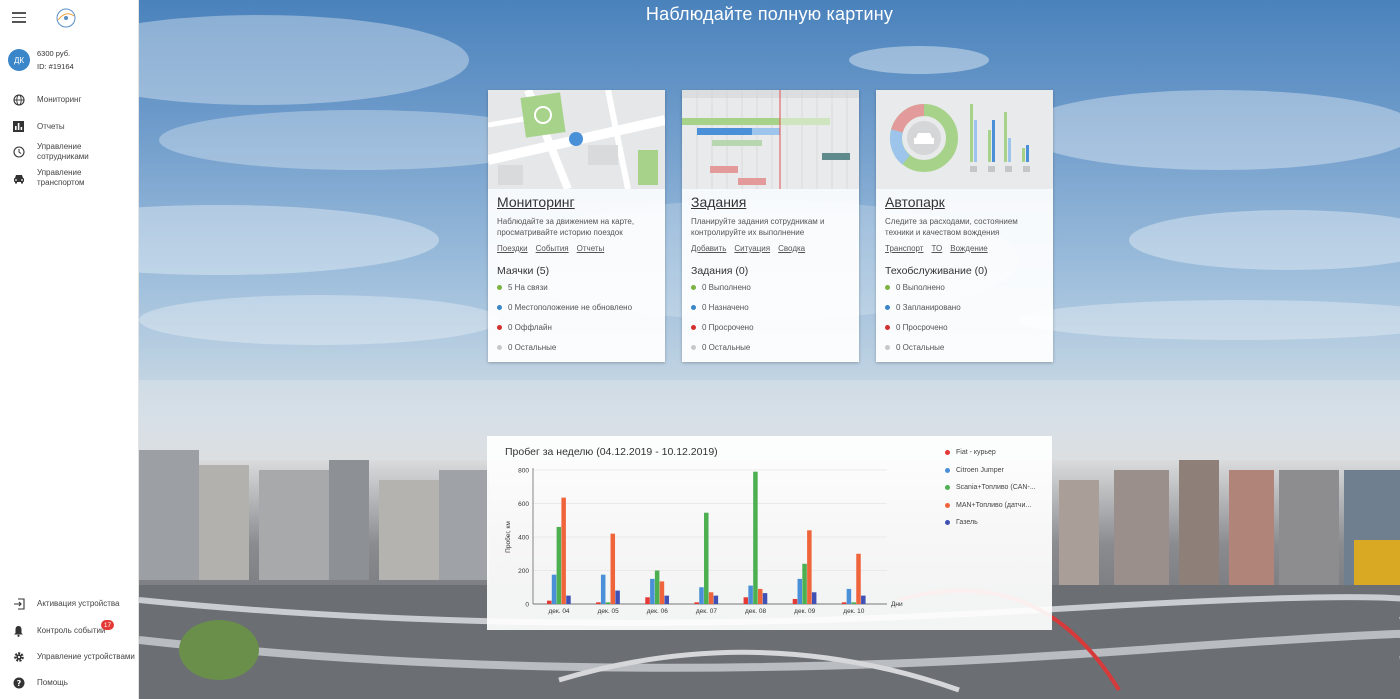  What do you see at coordinates (52, 682) in the screenshot?
I see `sidebar-item-label: Помощь` at bounding box center [52, 682].